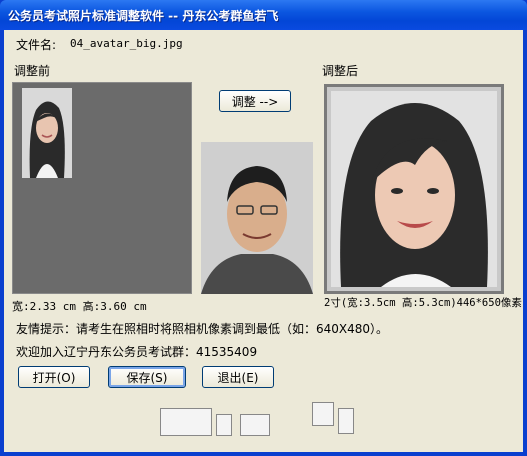  Describe the element at coordinates (137, 352) in the screenshot. I see `tip-line-2: 欢迎加入辽宁丹东公务员考试群：41535409` at that location.